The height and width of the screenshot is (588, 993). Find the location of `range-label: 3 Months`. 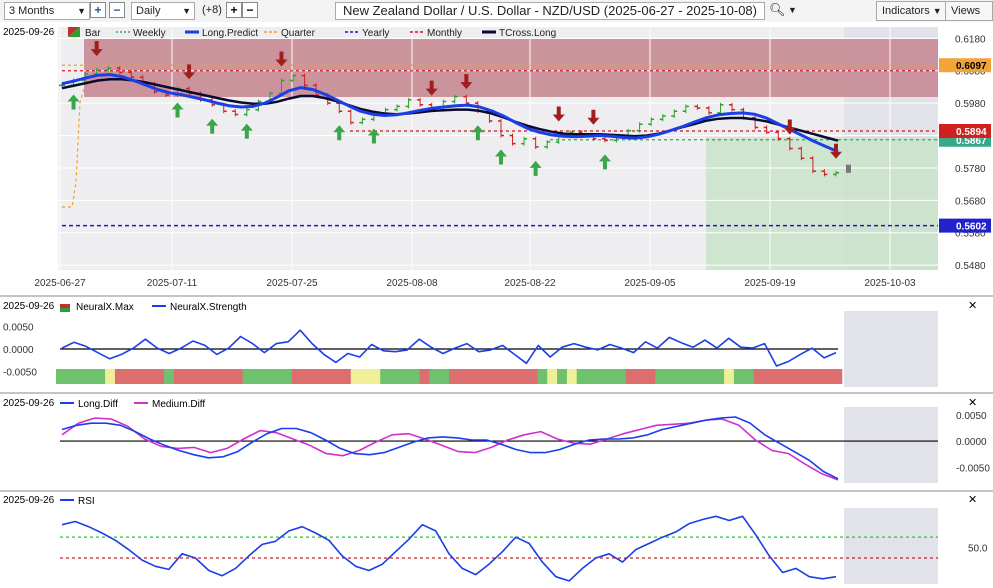

range-label: 3 Months is located at coordinates (32, 11).